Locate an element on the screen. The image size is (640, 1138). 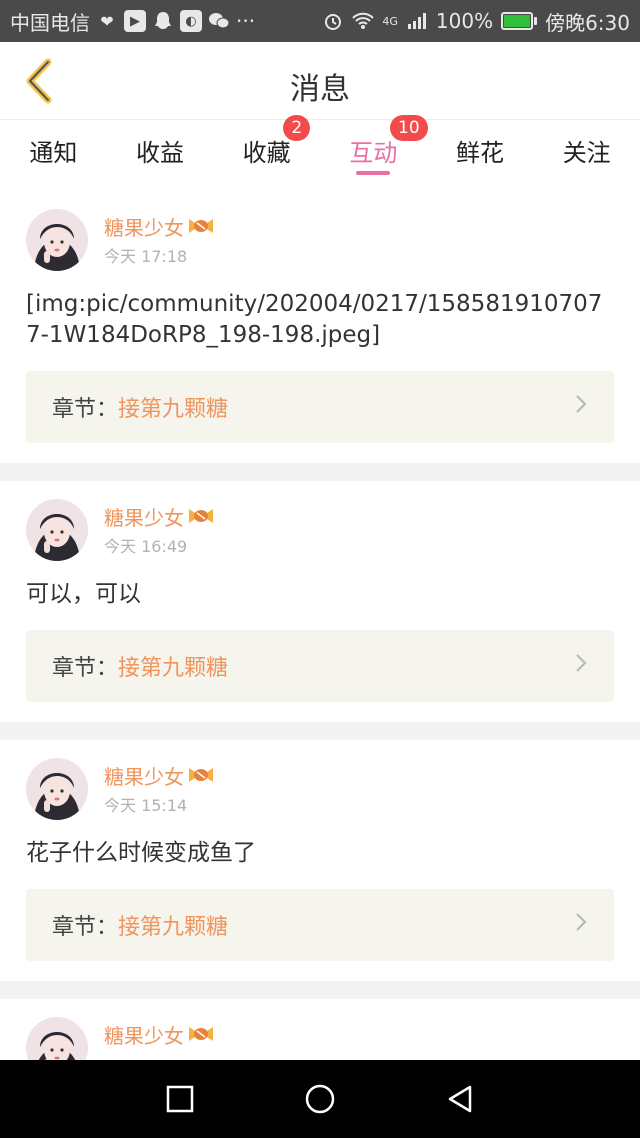
qq-icon is located at coordinates (163, 21).